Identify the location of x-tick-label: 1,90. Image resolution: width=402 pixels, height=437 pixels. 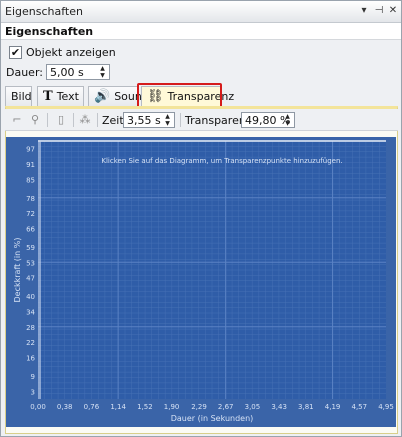
(172, 407).